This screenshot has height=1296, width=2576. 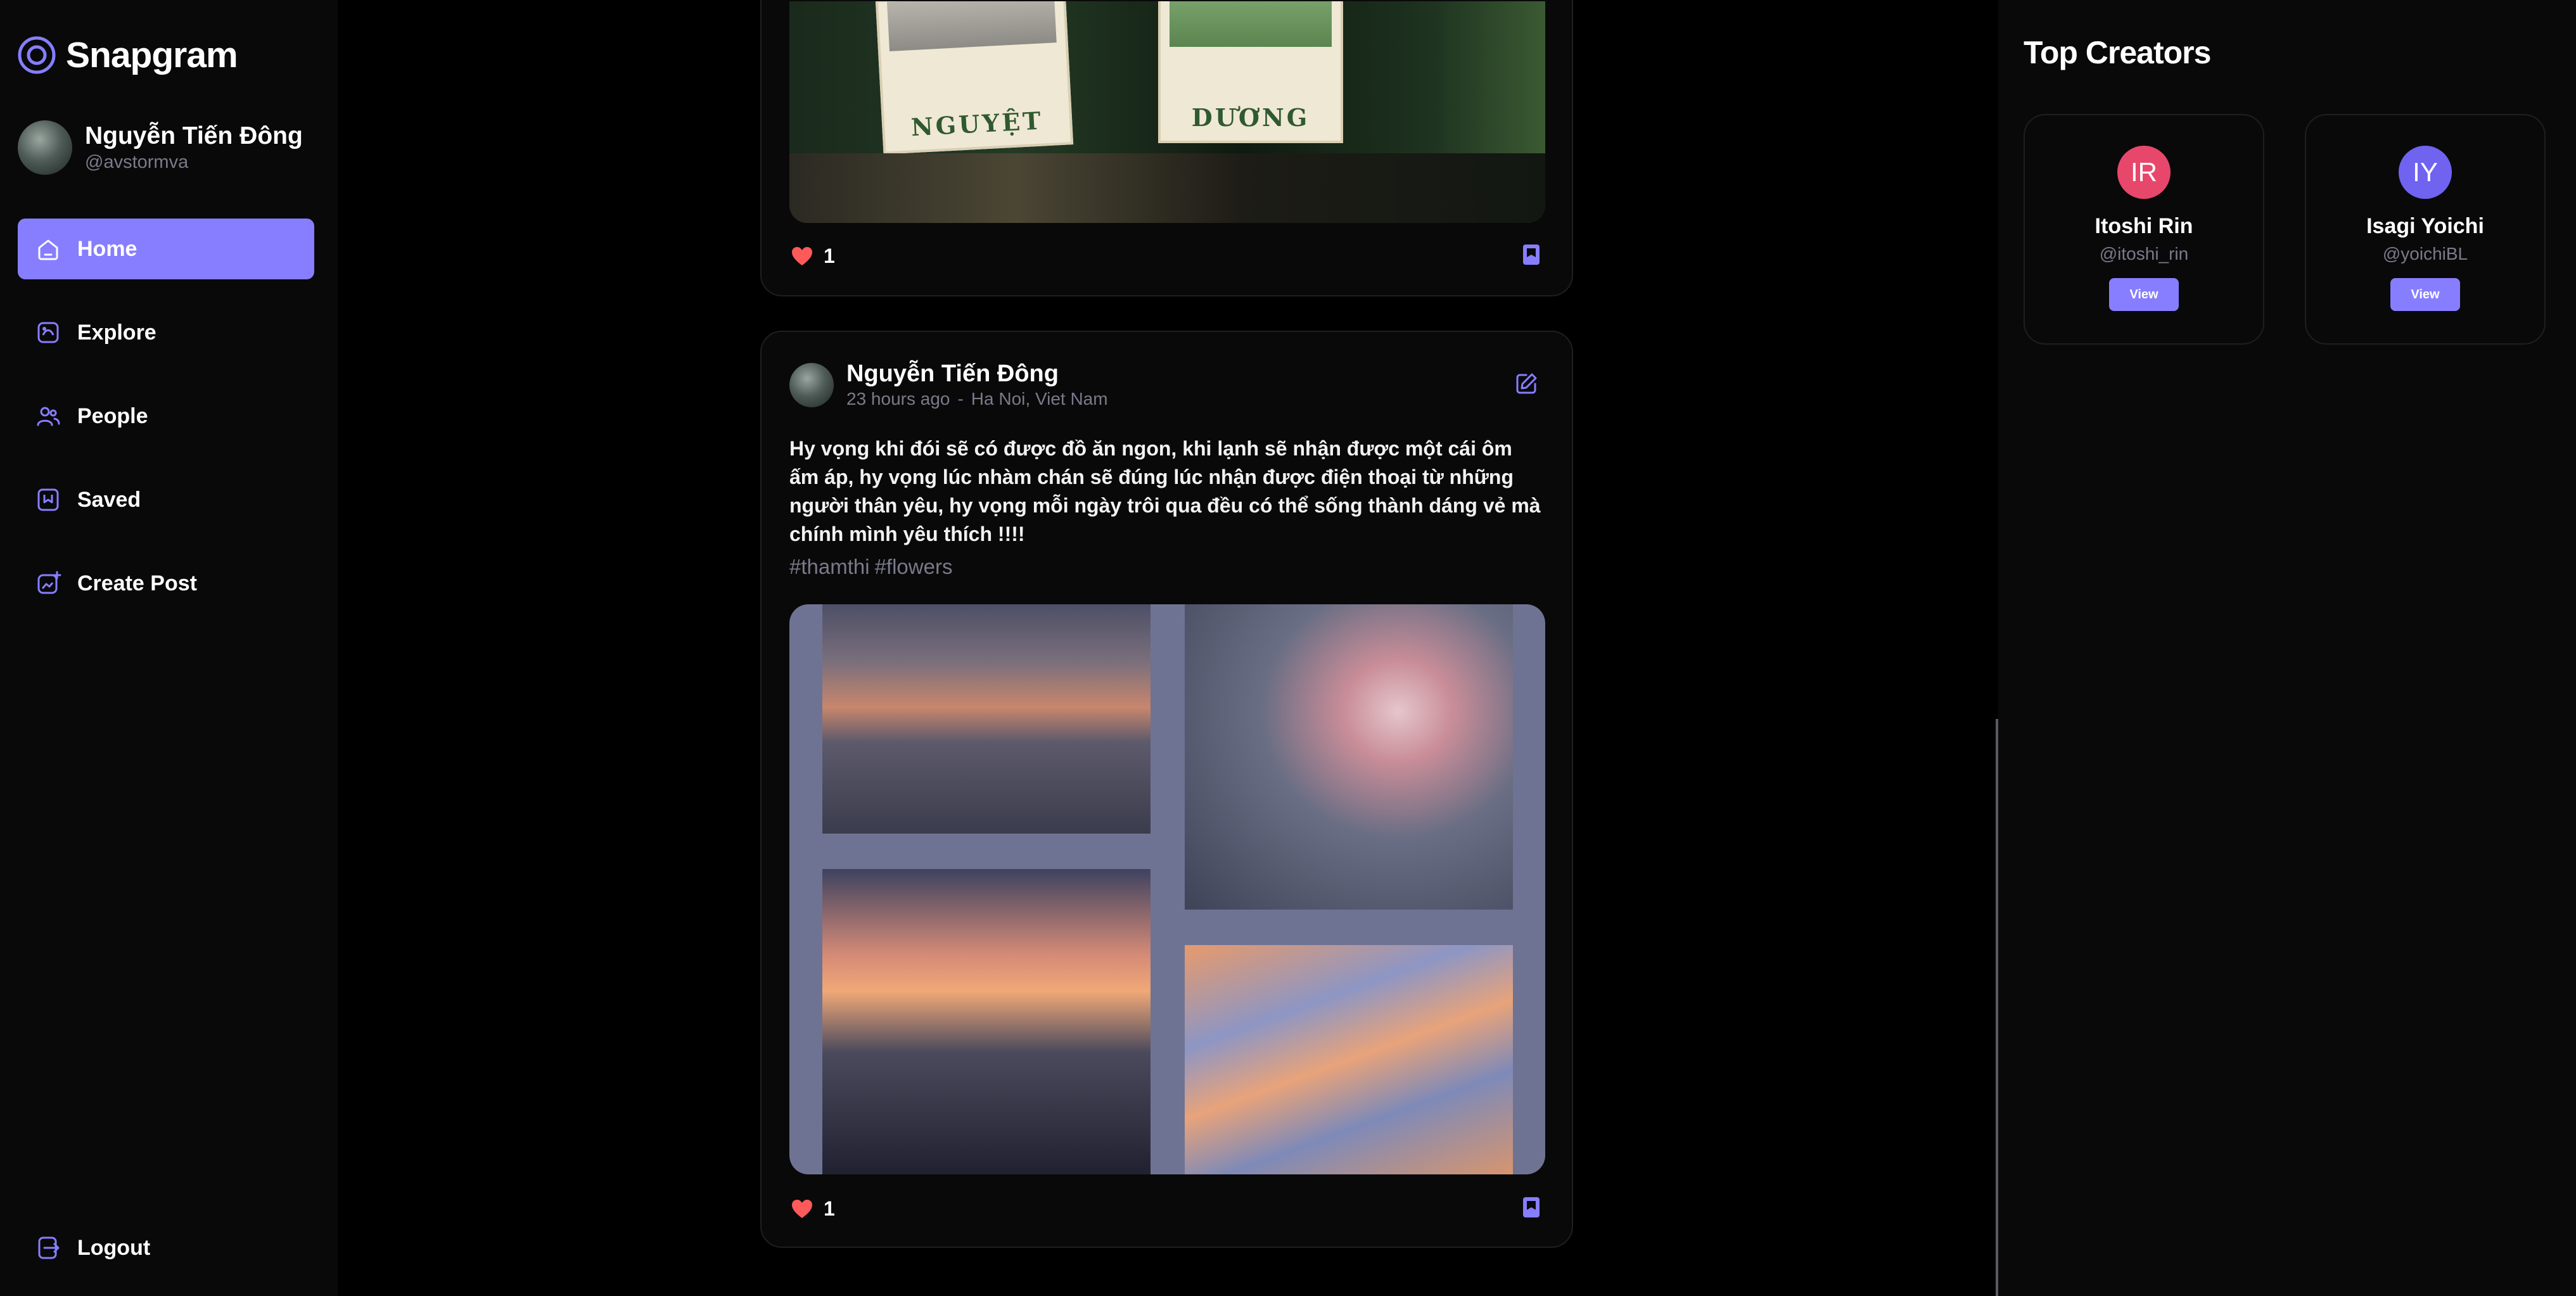 What do you see at coordinates (2425, 172) in the screenshot?
I see `avatar: IY` at bounding box center [2425, 172].